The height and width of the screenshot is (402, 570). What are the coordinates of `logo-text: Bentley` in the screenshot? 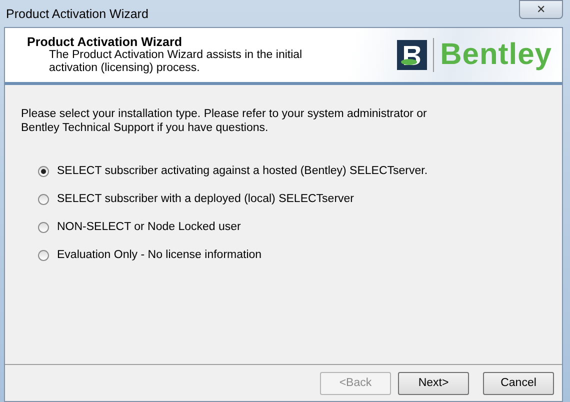 It's located at (496, 55).